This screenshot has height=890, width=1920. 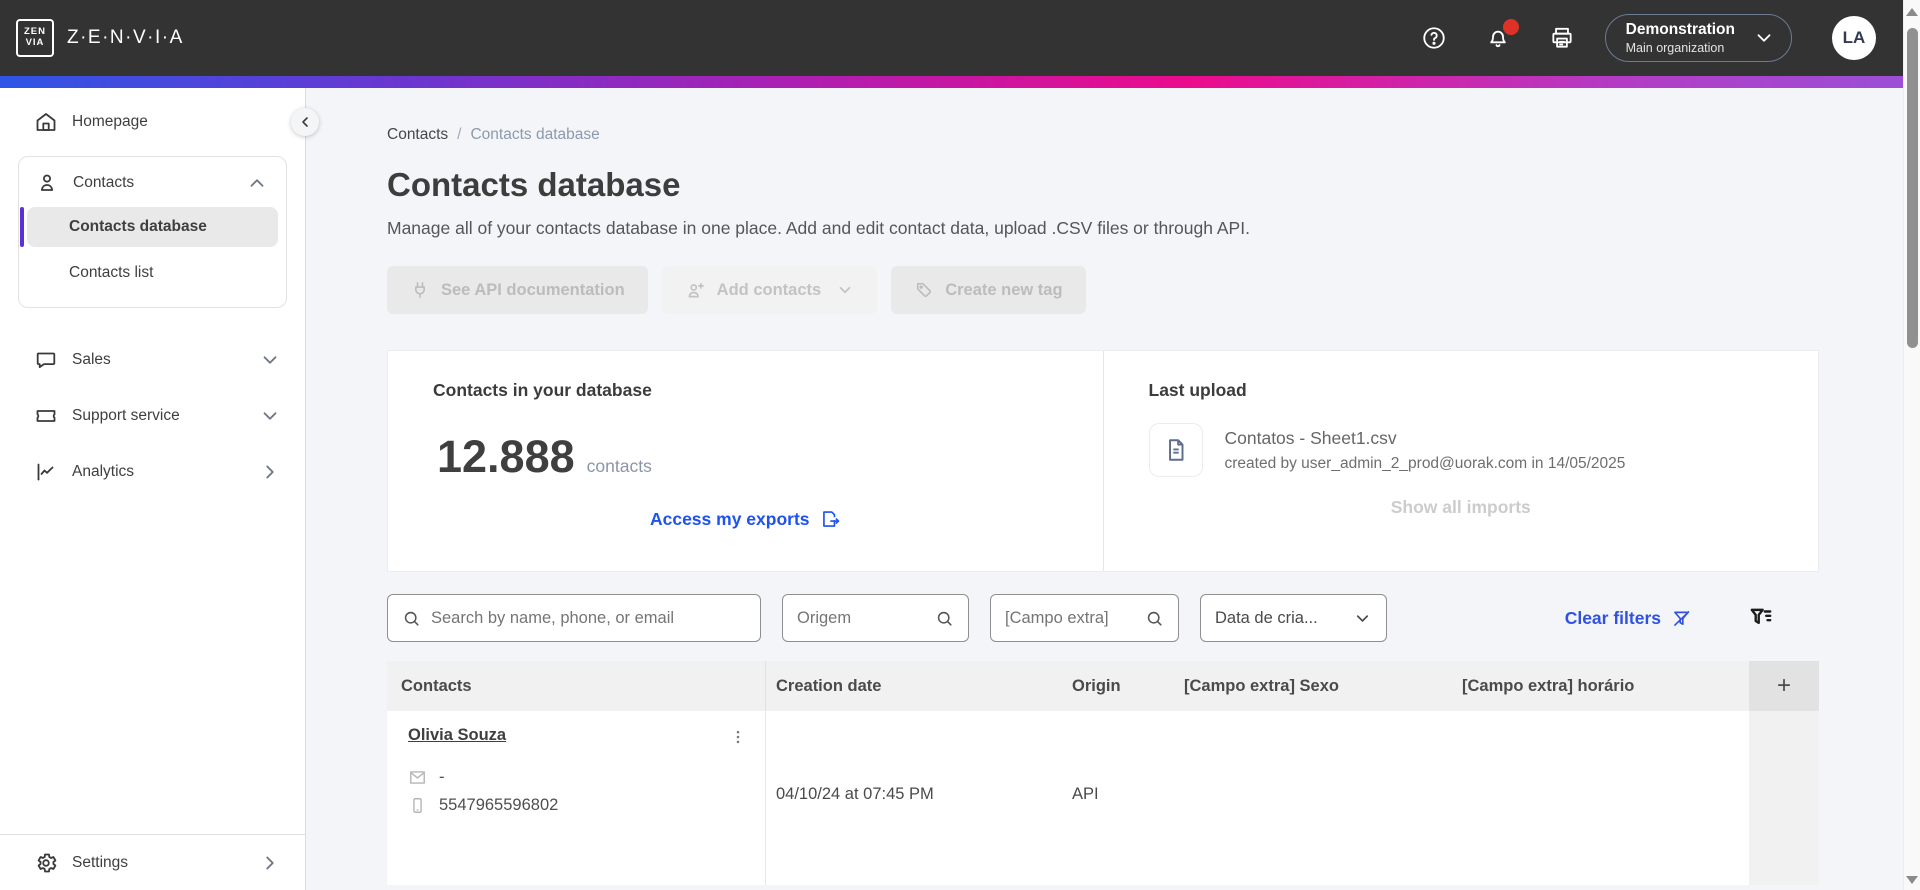 I want to click on scrollbar-thumb, so click(x=1912, y=188).